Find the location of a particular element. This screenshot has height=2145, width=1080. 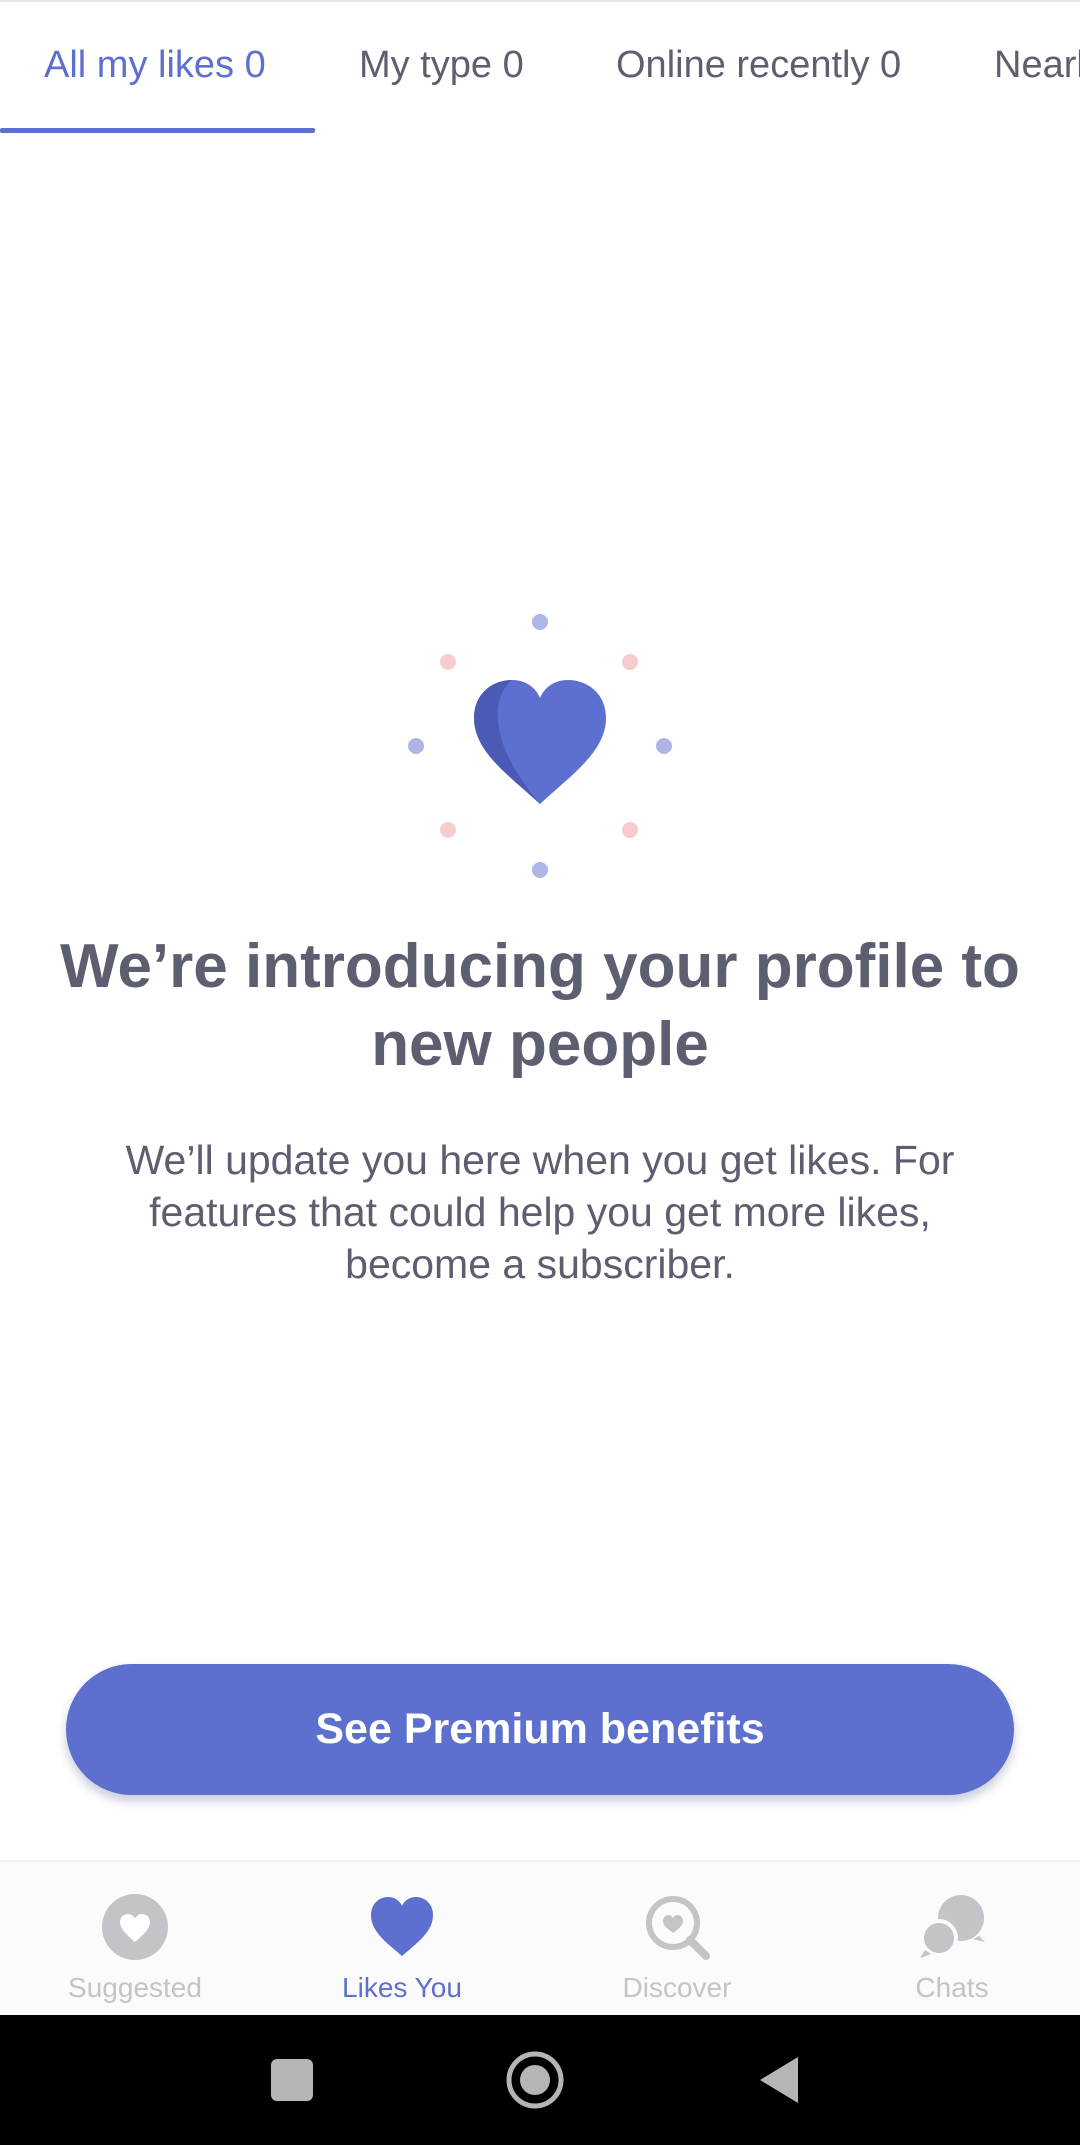

nav-chats: Chats is located at coordinates (948, 1939).